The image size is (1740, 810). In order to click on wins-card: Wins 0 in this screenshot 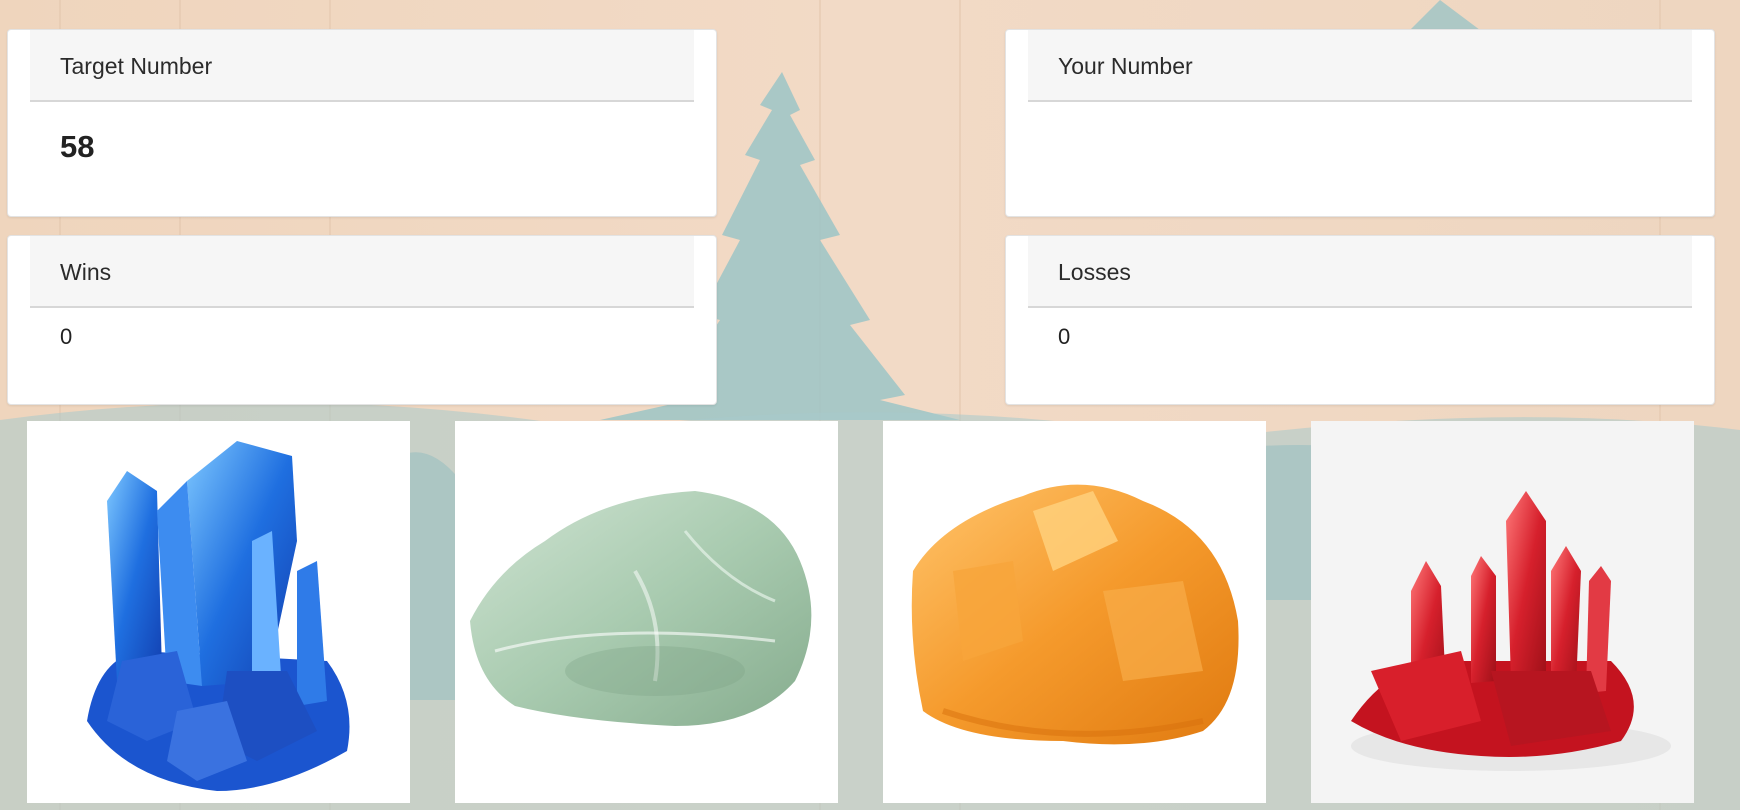, I will do `click(362, 320)`.